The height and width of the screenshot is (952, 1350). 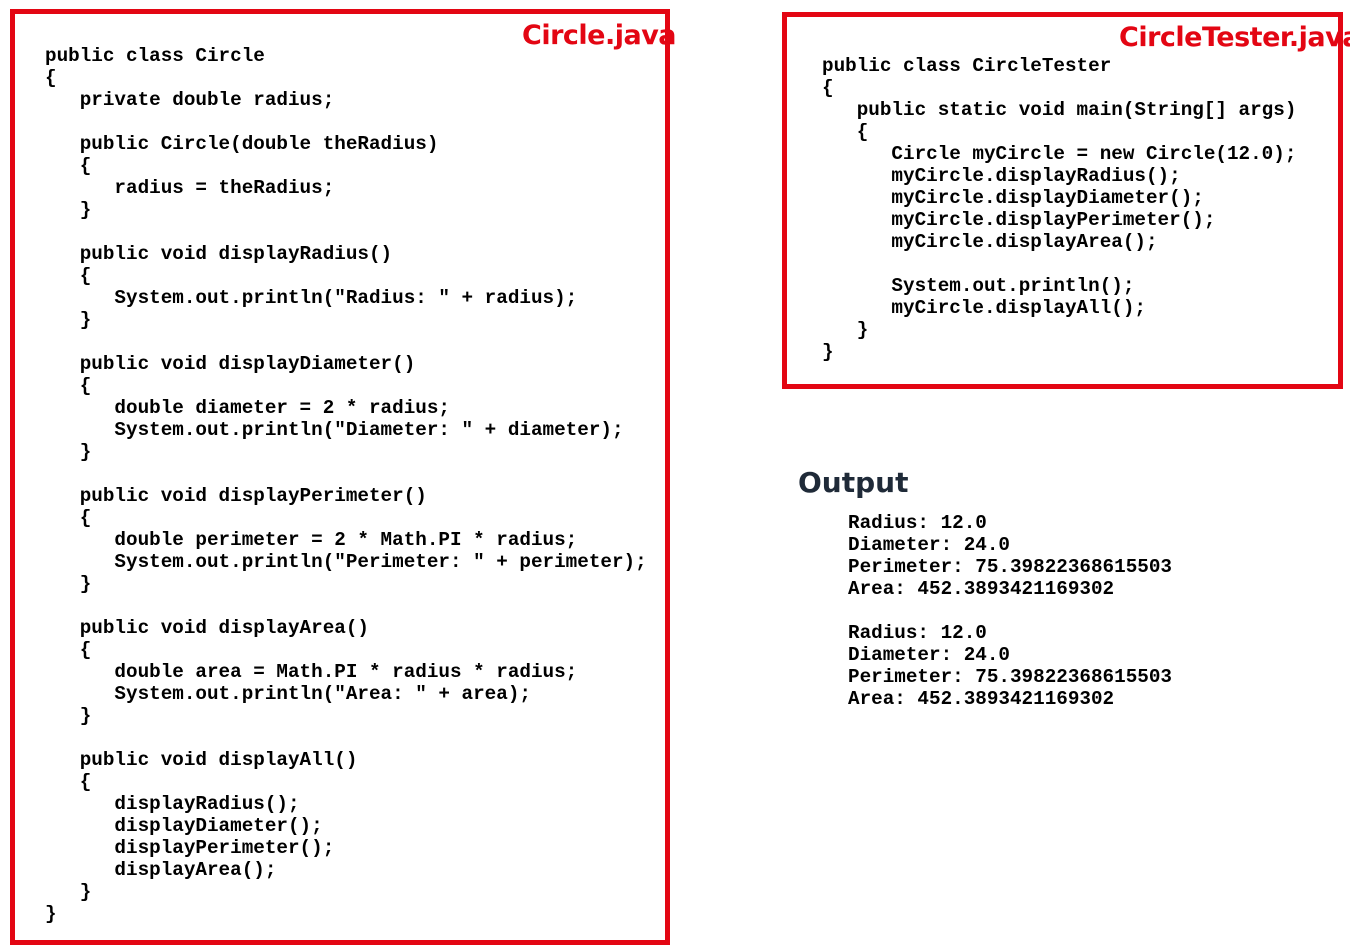 What do you see at coordinates (1234, 37) in the screenshot?
I see `circle-tester-java-title: CircleTester.java` at bounding box center [1234, 37].